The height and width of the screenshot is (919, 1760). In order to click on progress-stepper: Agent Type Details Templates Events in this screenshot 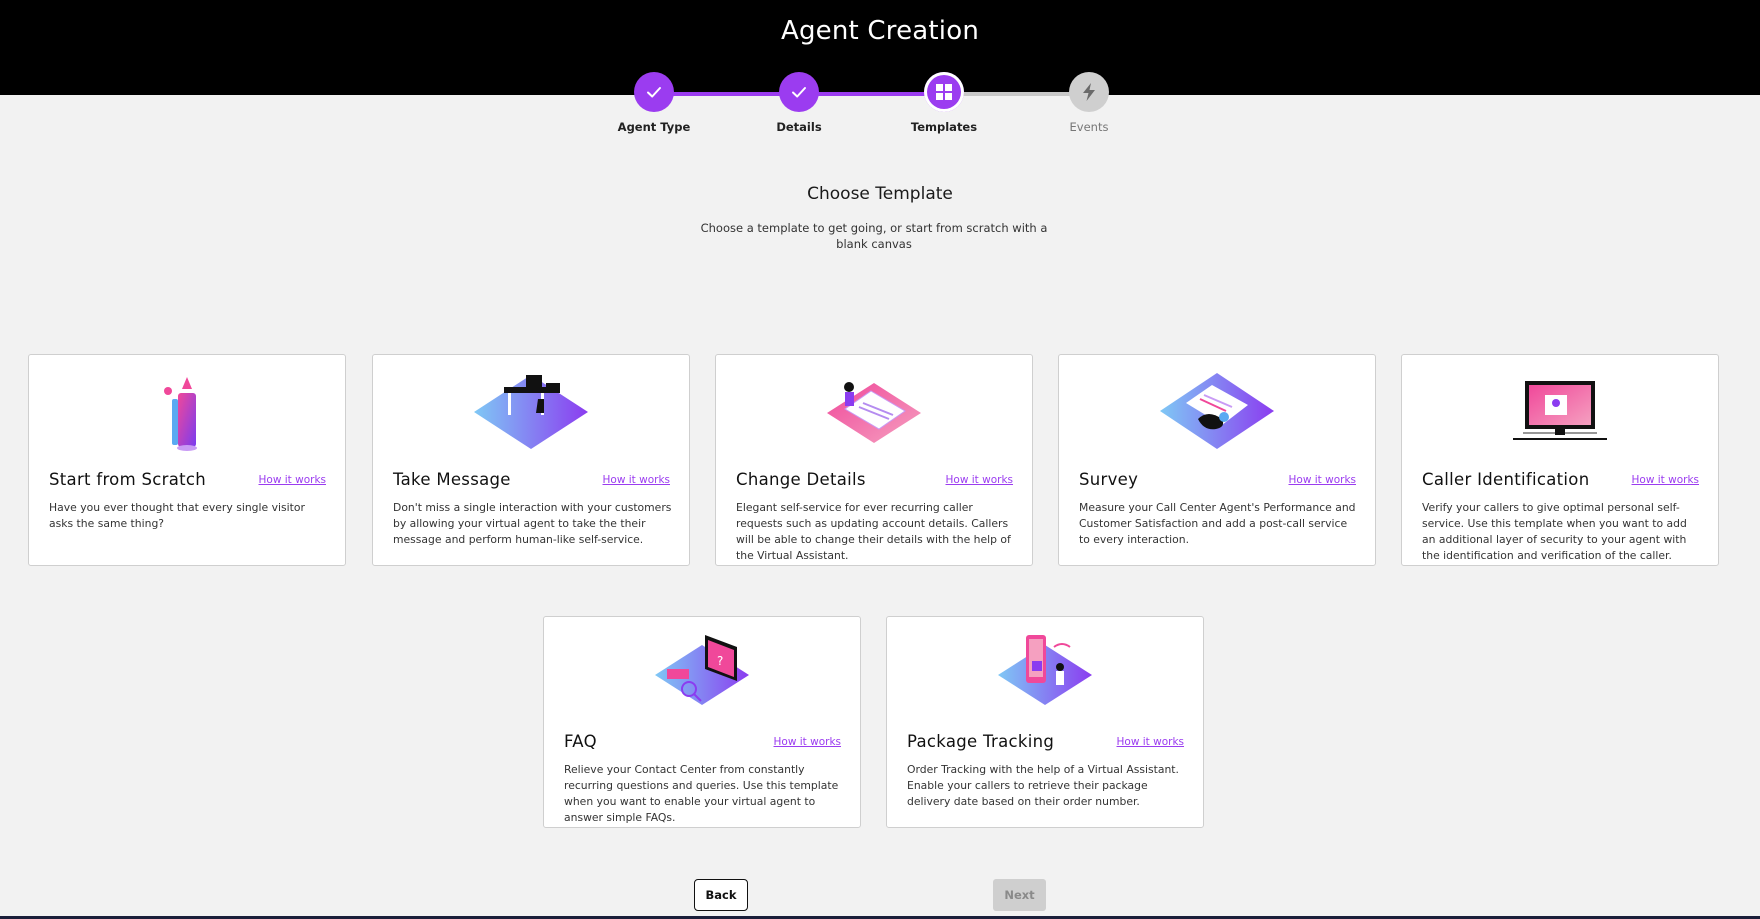, I will do `click(880, 107)`.